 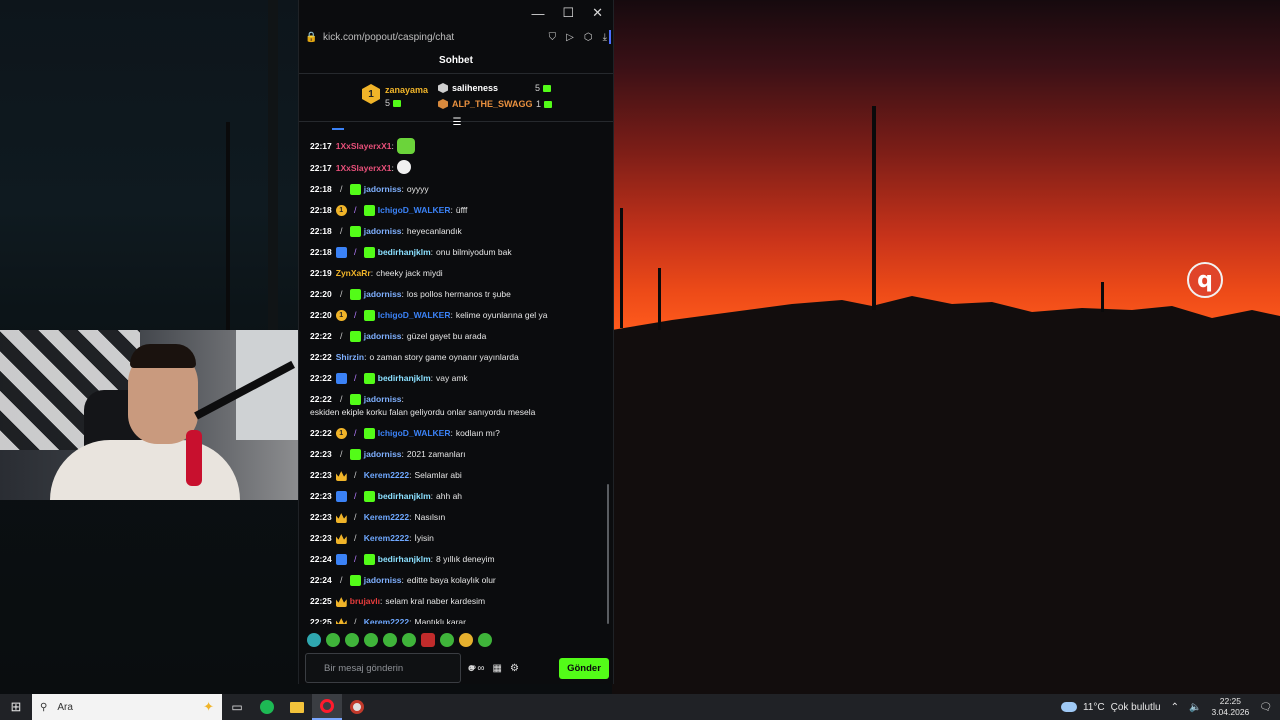 What do you see at coordinates (537, 13) in the screenshot?
I see `minimize-icon: —` at bounding box center [537, 13].